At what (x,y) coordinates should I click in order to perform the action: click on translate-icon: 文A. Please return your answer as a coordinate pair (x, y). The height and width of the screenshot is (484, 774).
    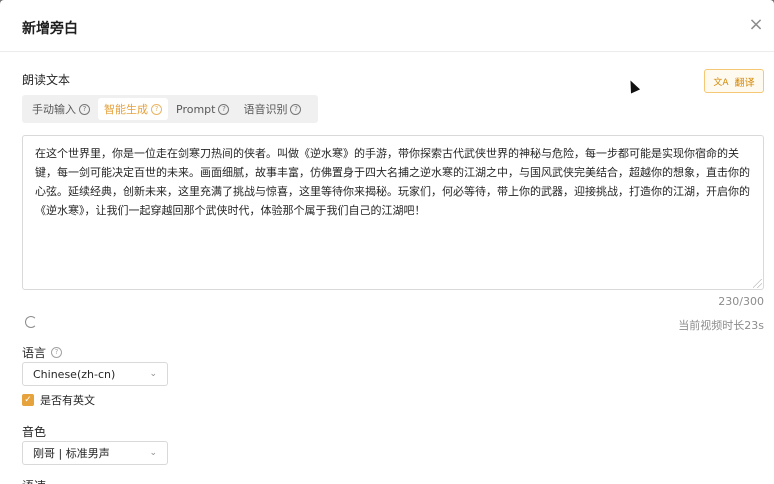
    Looking at the image, I should click on (721, 82).